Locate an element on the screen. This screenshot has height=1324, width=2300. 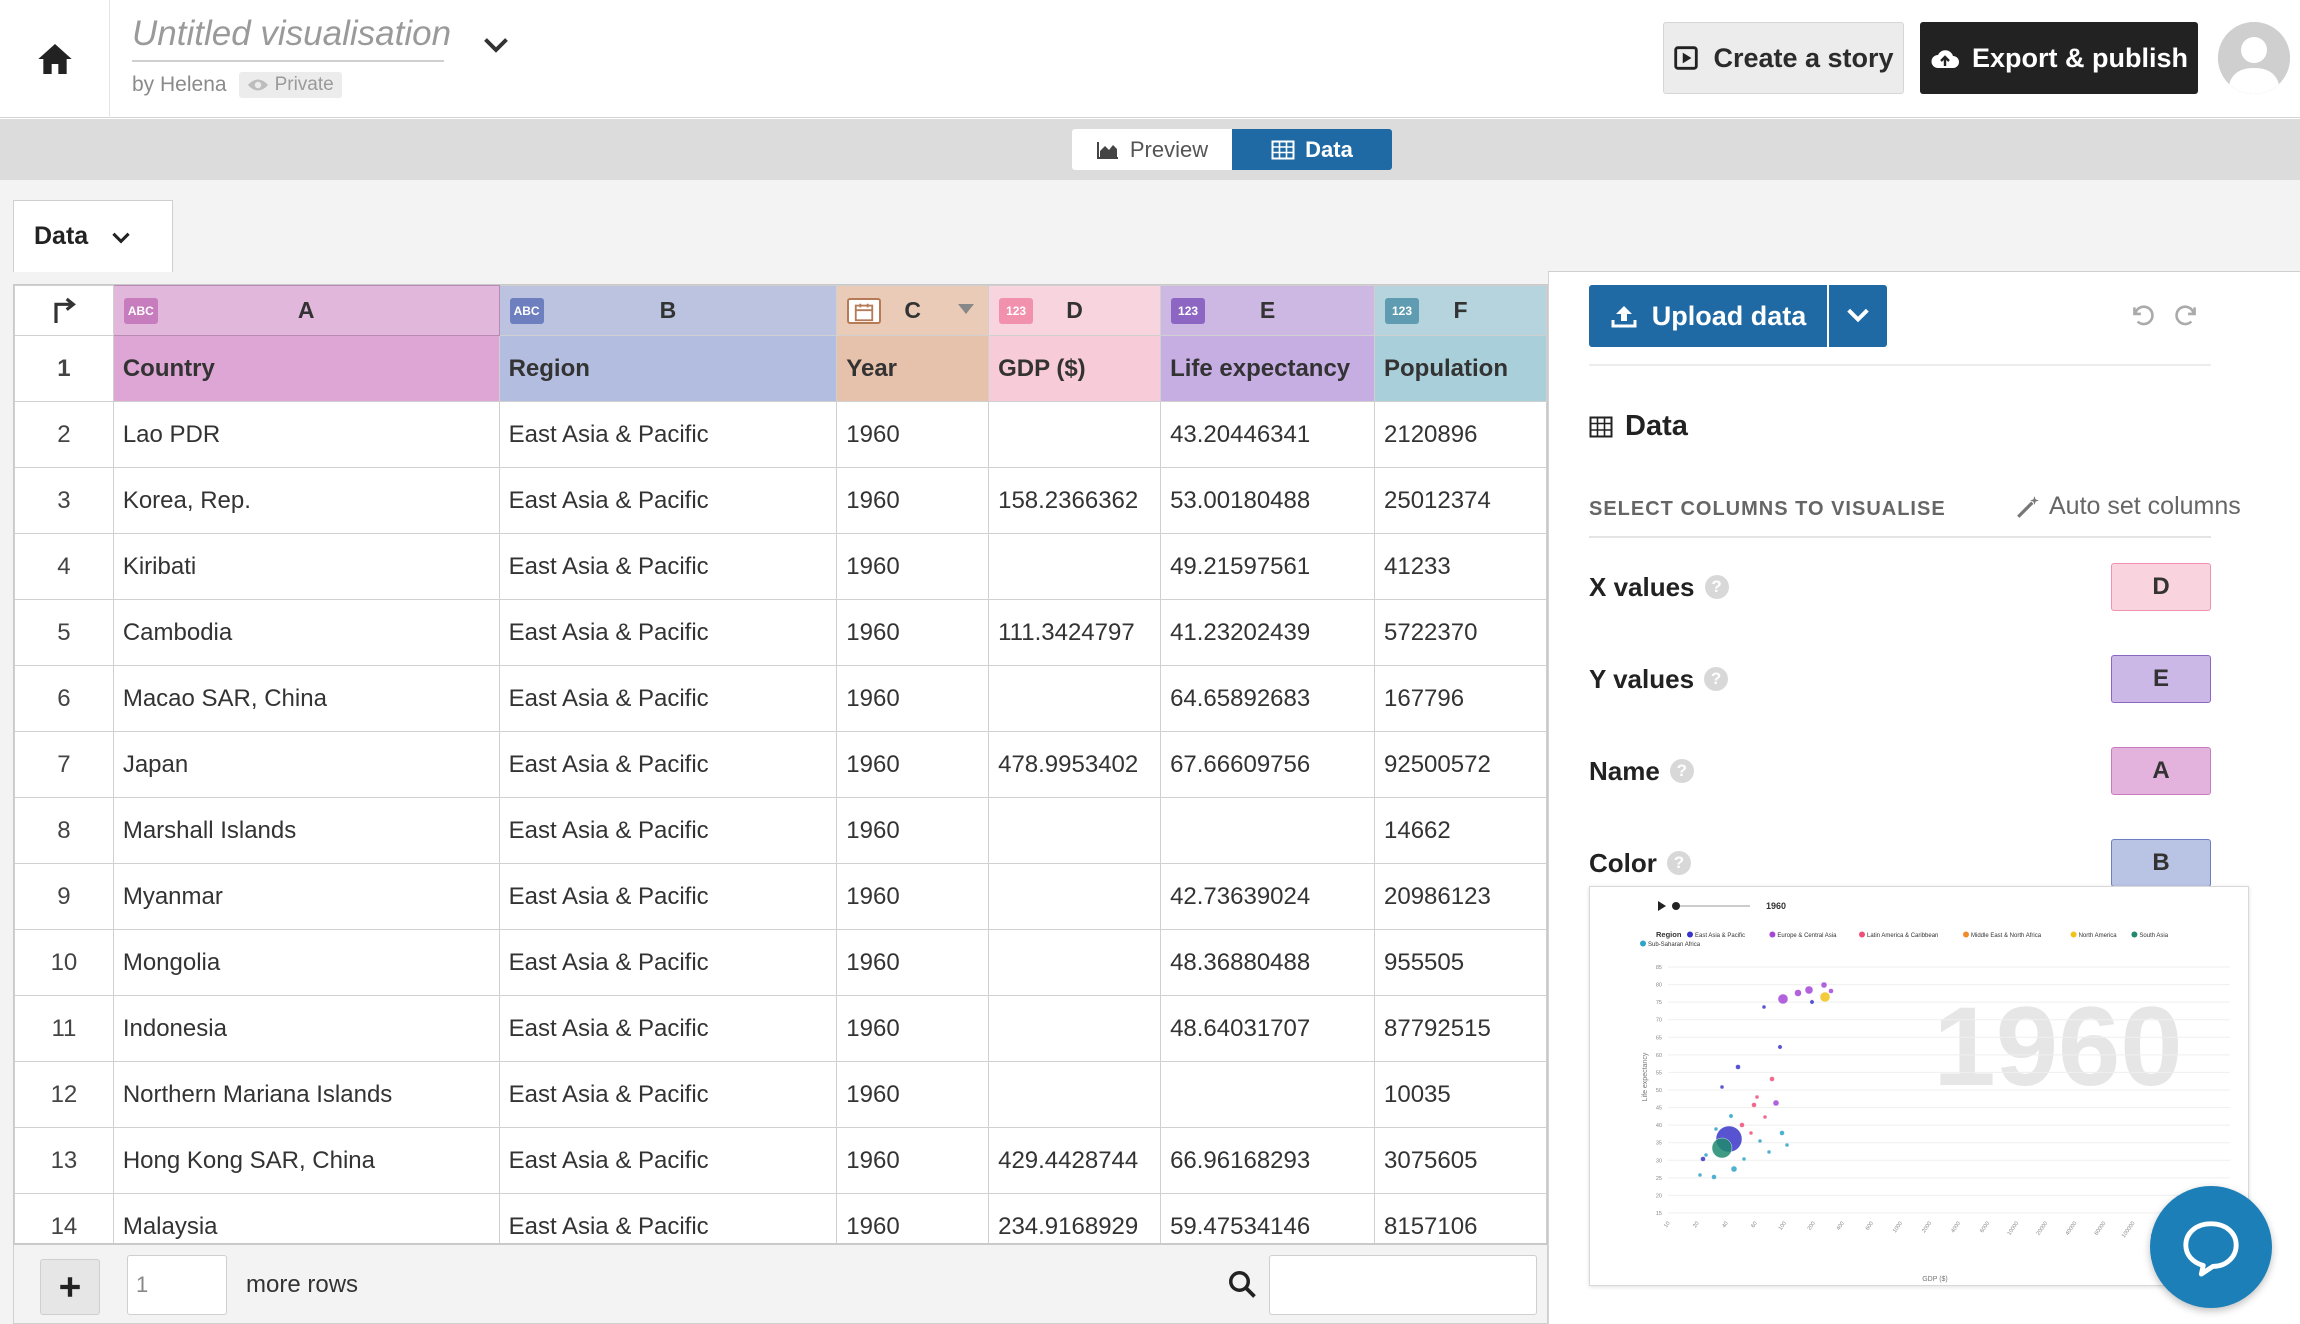
table-cell: Marshall Islands is located at coordinates (306, 830).